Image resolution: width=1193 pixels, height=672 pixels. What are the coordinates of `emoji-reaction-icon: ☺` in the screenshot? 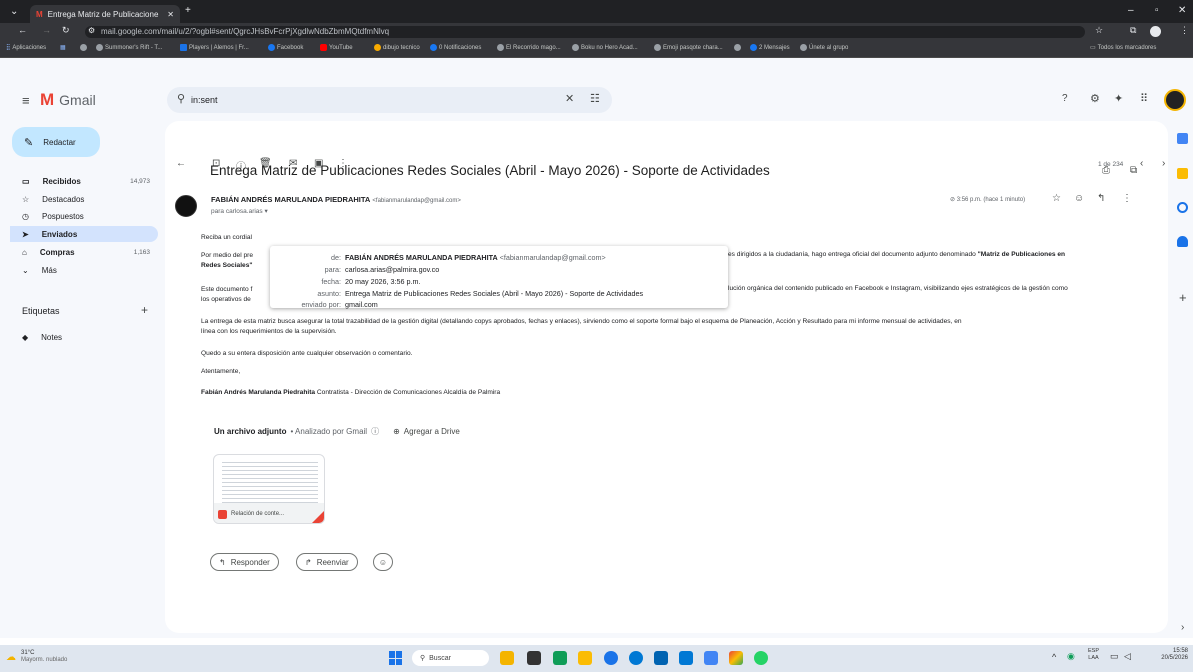 It's located at (1079, 198).